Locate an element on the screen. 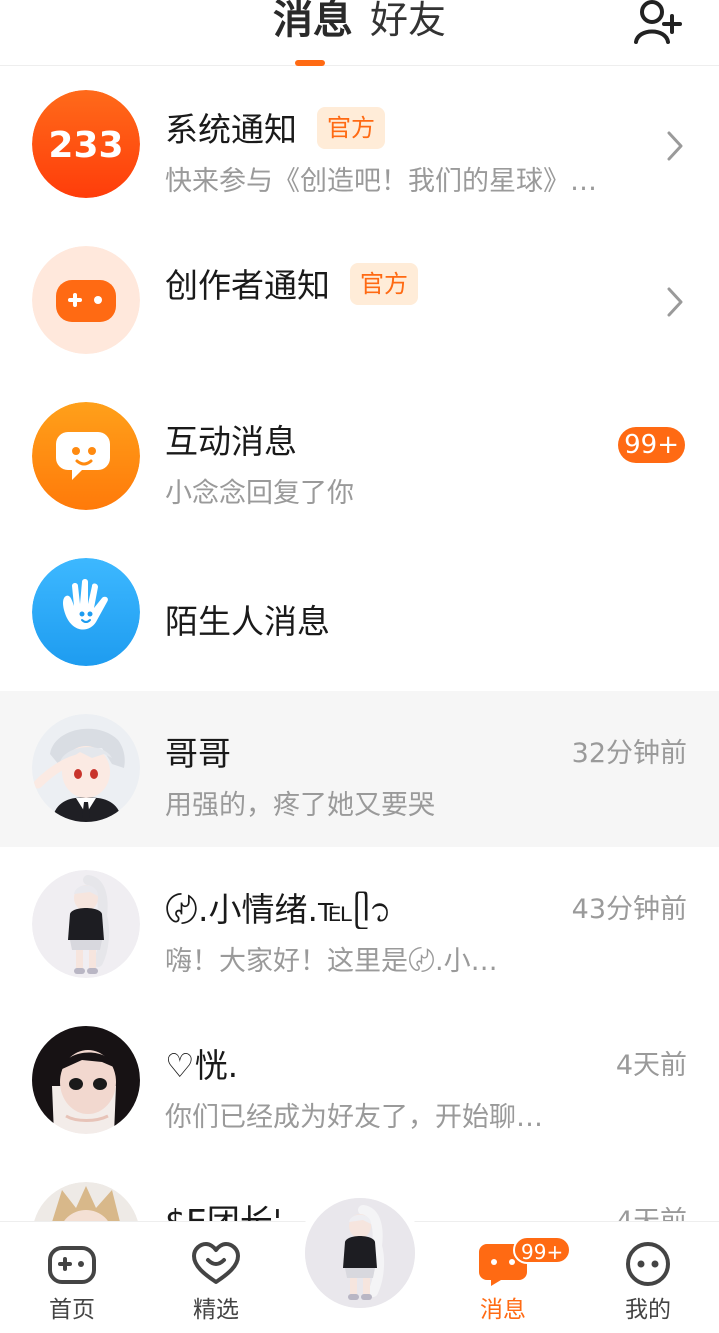 This screenshot has height=1333, width=719. add-person-icon is located at coordinates (656, 24).